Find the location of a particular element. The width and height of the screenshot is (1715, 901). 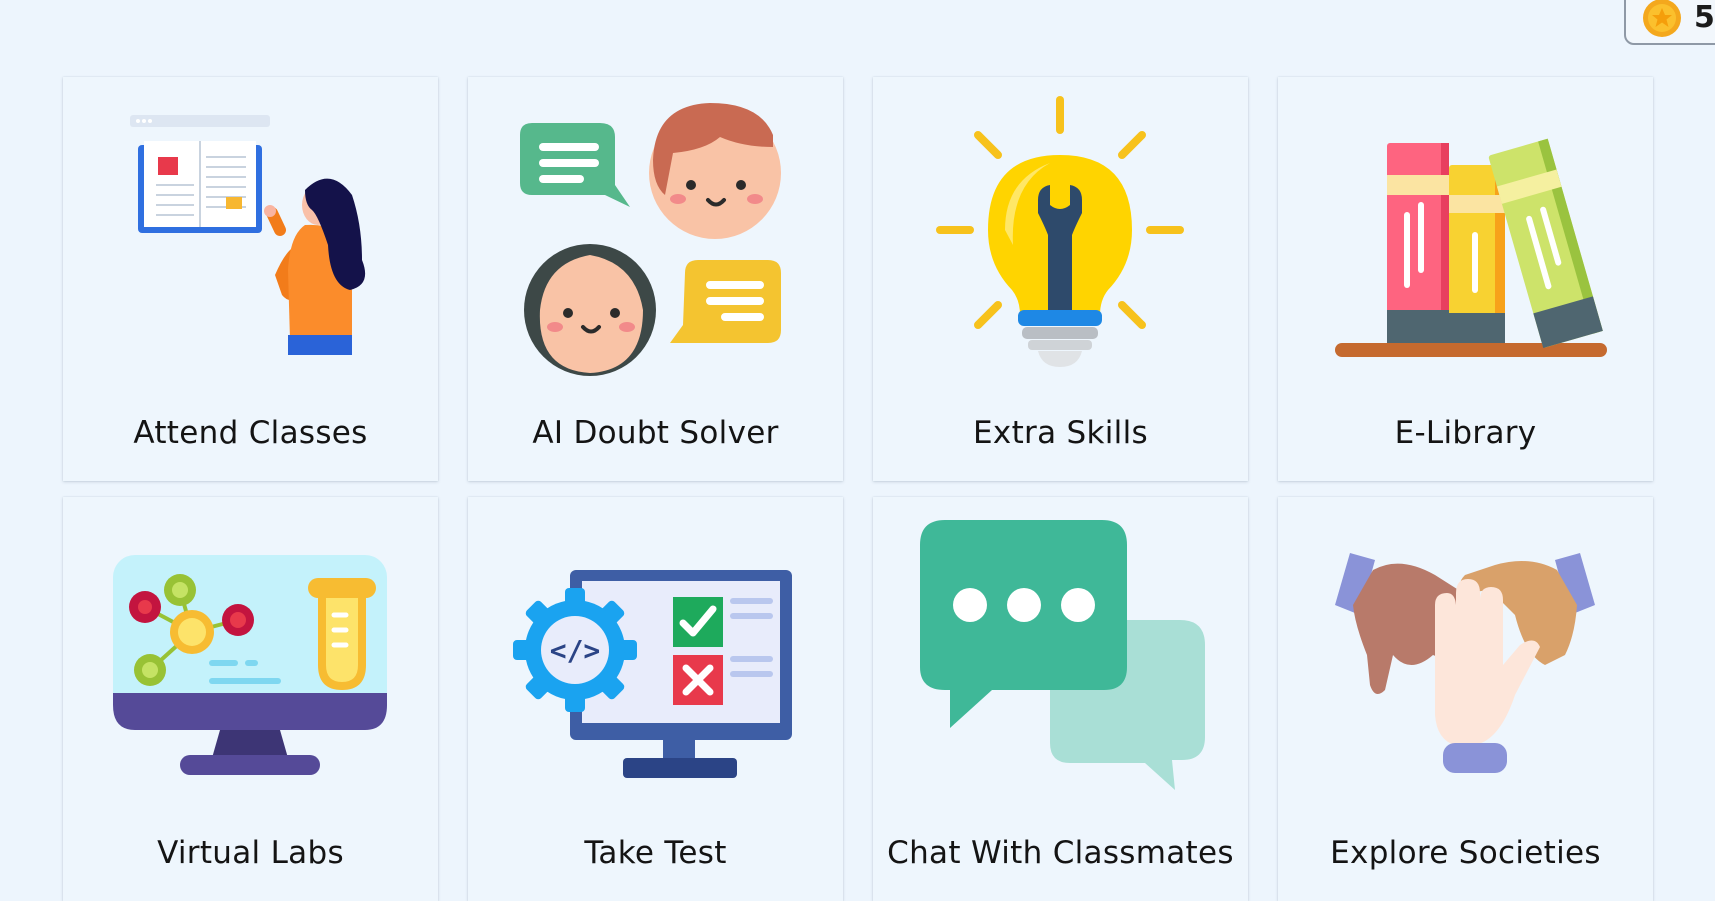

ai-doubt-solver-label: AI Doubt Solver is located at coordinates (655, 433).